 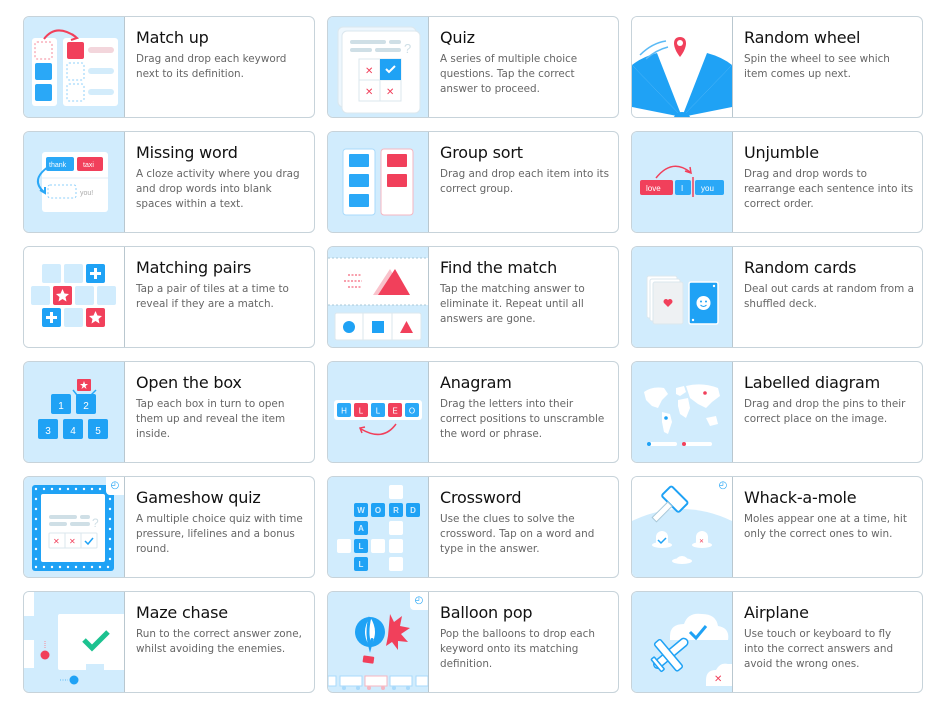 I want to click on quiz-thumbnail: ? ✕ ✕ ✕, so click(x=378, y=67).